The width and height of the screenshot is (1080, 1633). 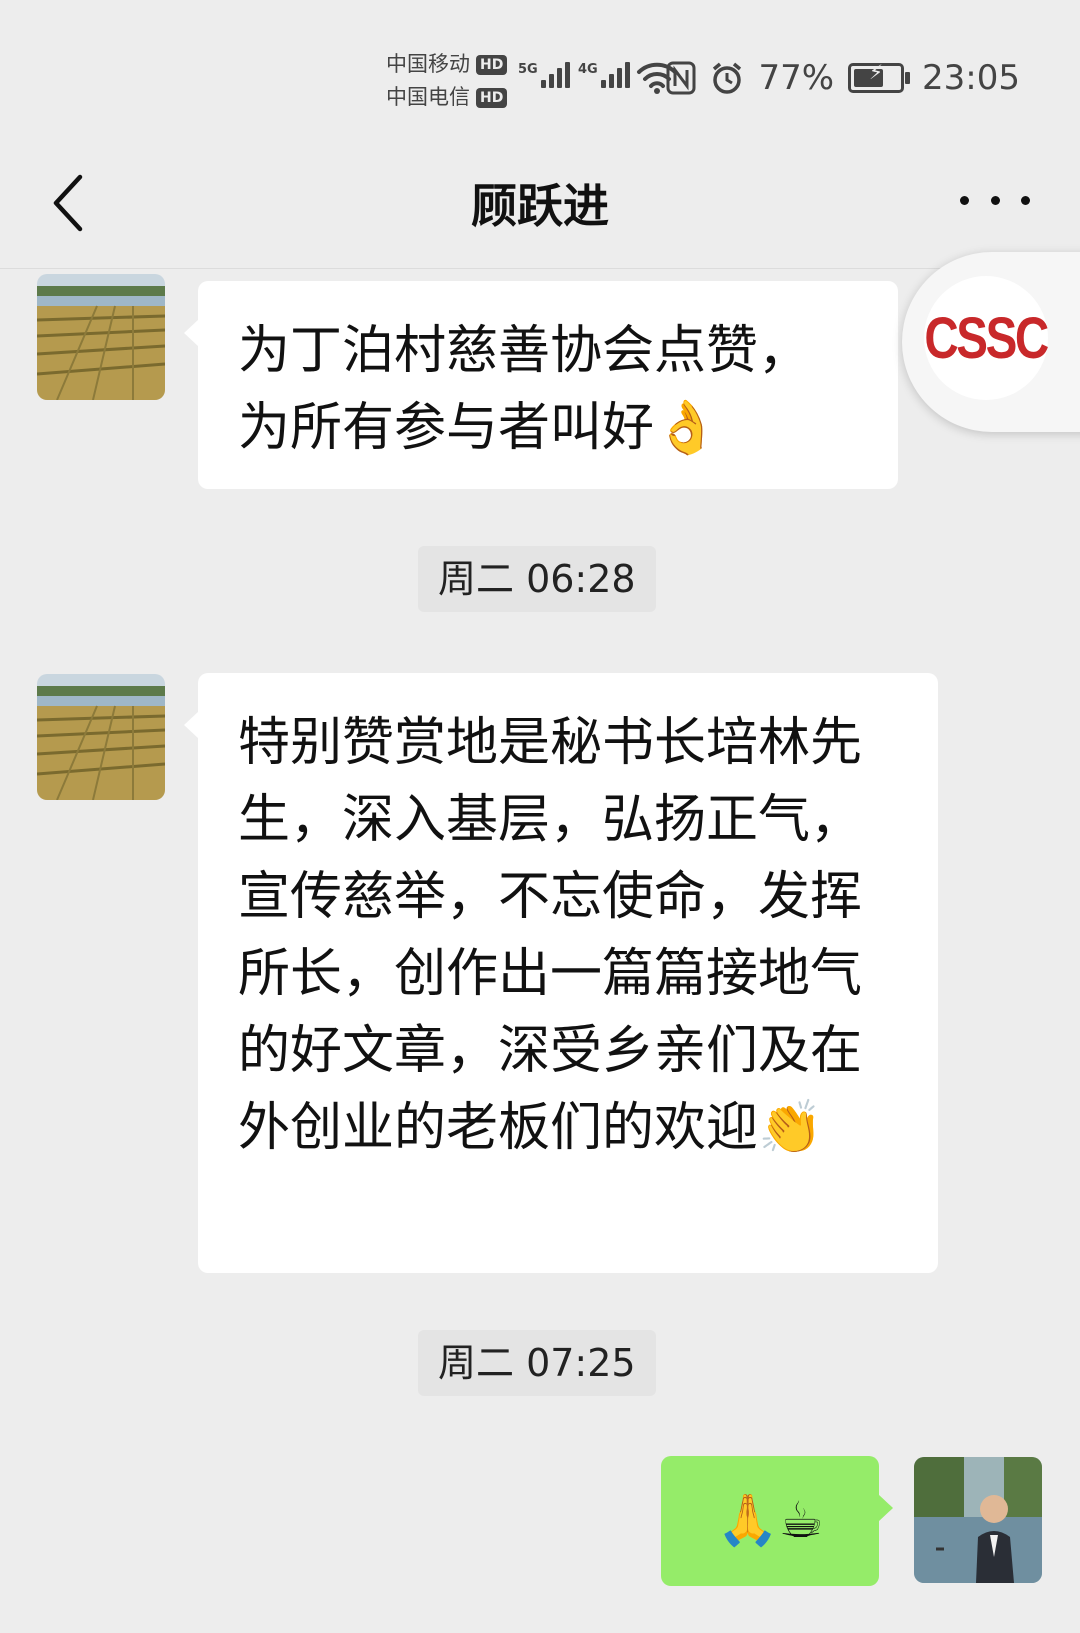 What do you see at coordinates (770, 1520) in the screenshot?
I see `message-text: 🙏☕` at bounding box center [770, 1520].